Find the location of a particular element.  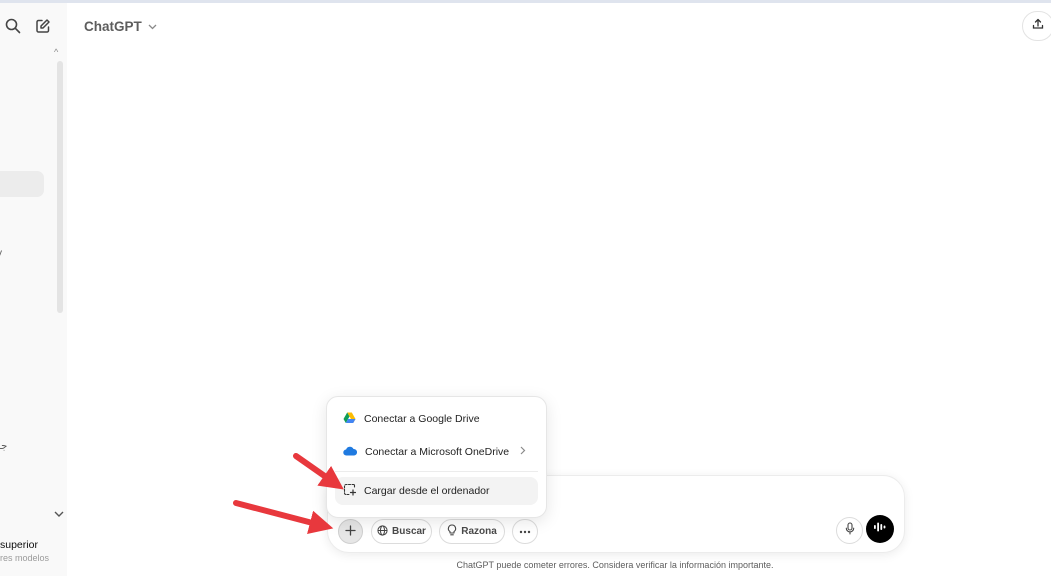

menu-item-google-drive: Conectar a Google Drive is located at coordinates (436, 419).